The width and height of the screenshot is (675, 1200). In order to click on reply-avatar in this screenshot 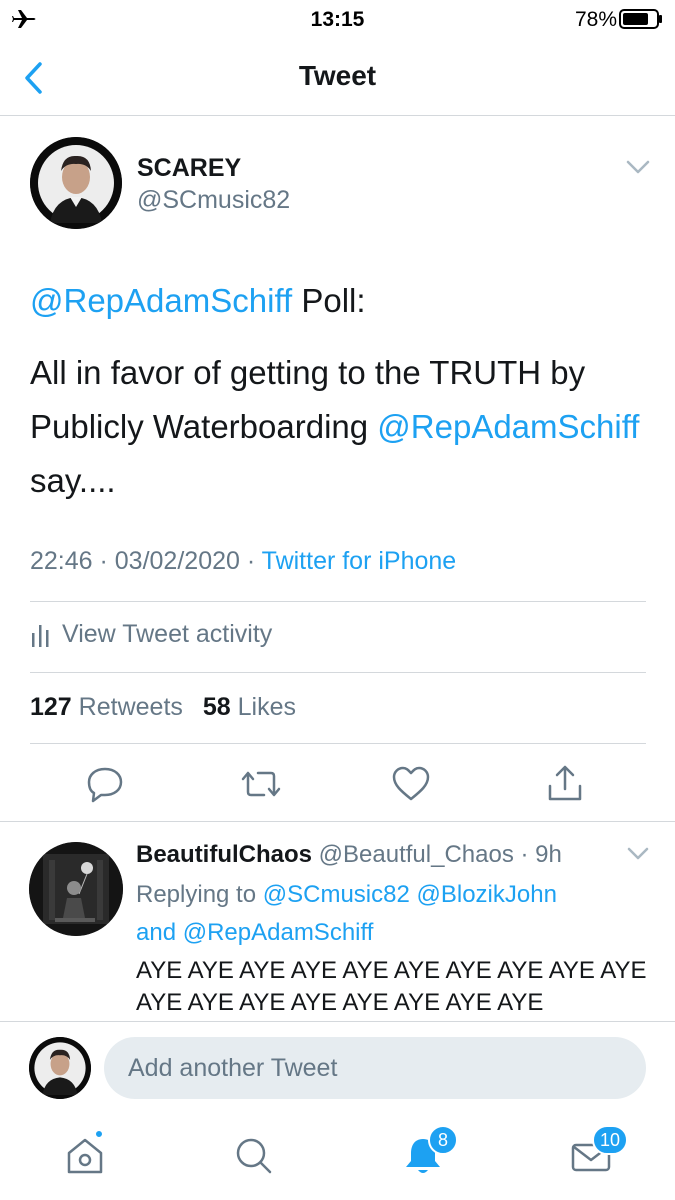, I will do `click(76, 889)`.